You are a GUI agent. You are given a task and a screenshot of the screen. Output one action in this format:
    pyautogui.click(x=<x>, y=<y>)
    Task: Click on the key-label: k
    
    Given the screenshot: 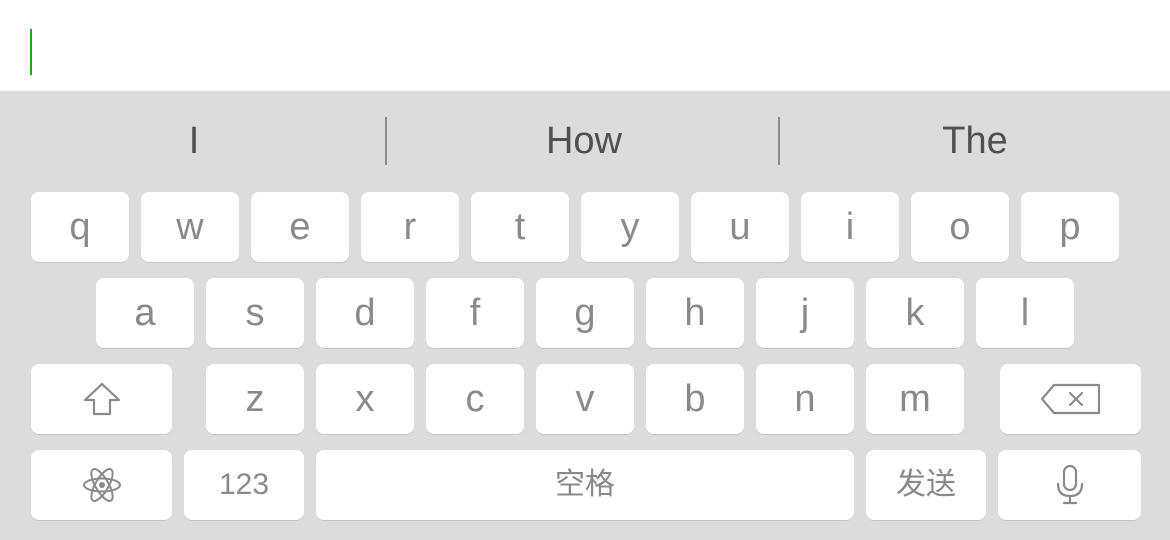 What is the action you would take?
    pyautogui.click(x=915, y=313)
    